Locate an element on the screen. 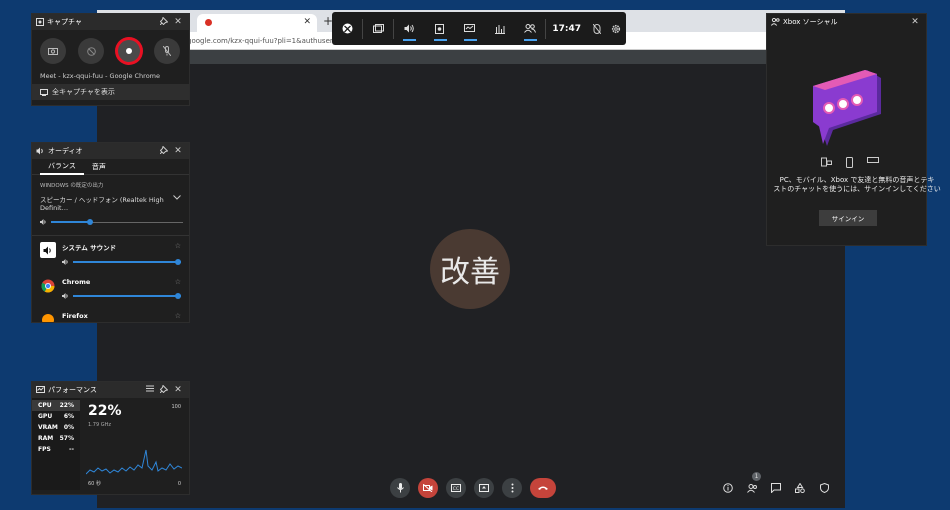 This screenshot has width=950, height=510. recording-favicon-icon is located at coordinates (208, 22).